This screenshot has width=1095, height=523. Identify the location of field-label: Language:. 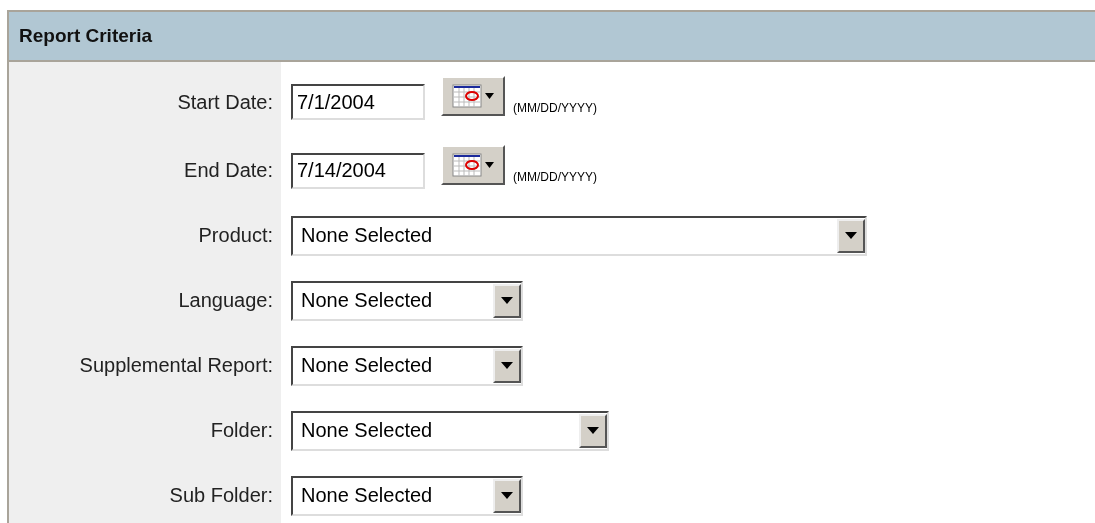
(225, 300).